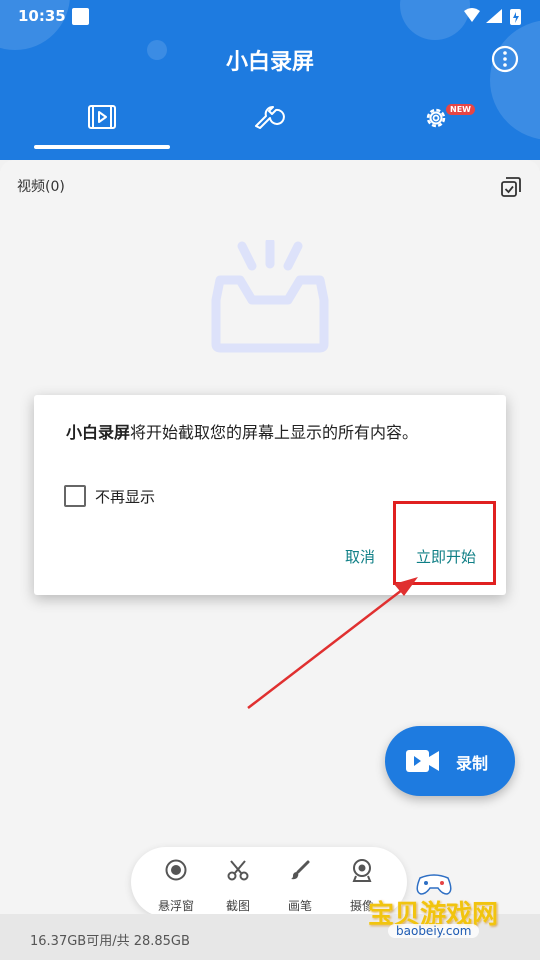 The height and width of the screenshot is (960, 540). Describe the element at coordinates (80, 16) in the screenshot. I see `notification-icon` at that location.